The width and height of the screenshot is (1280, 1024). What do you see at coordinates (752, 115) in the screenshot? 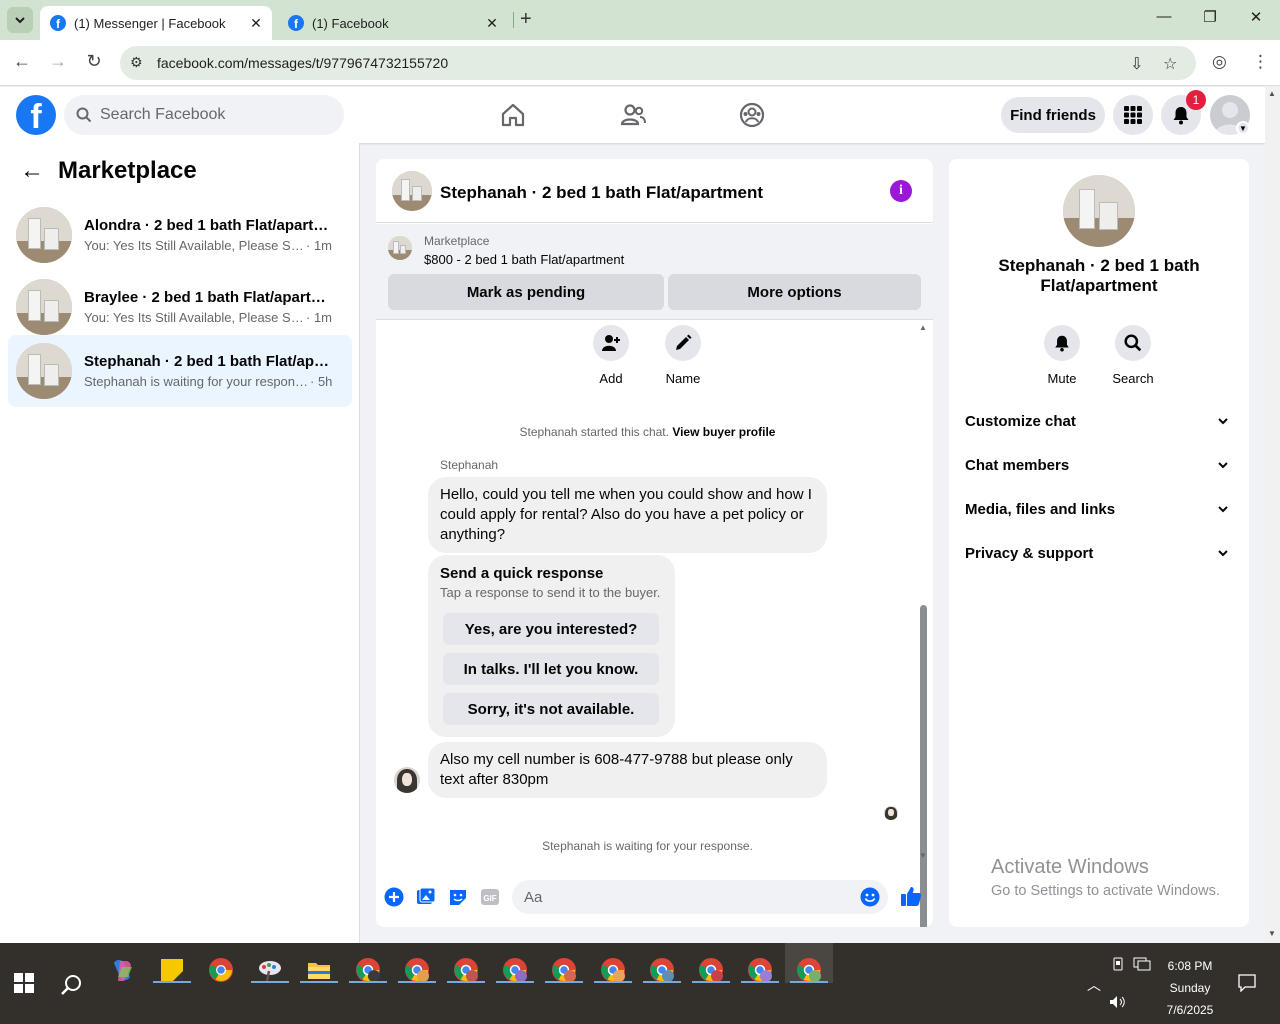
I see `groups-icon` at bounding box center [752, 115].